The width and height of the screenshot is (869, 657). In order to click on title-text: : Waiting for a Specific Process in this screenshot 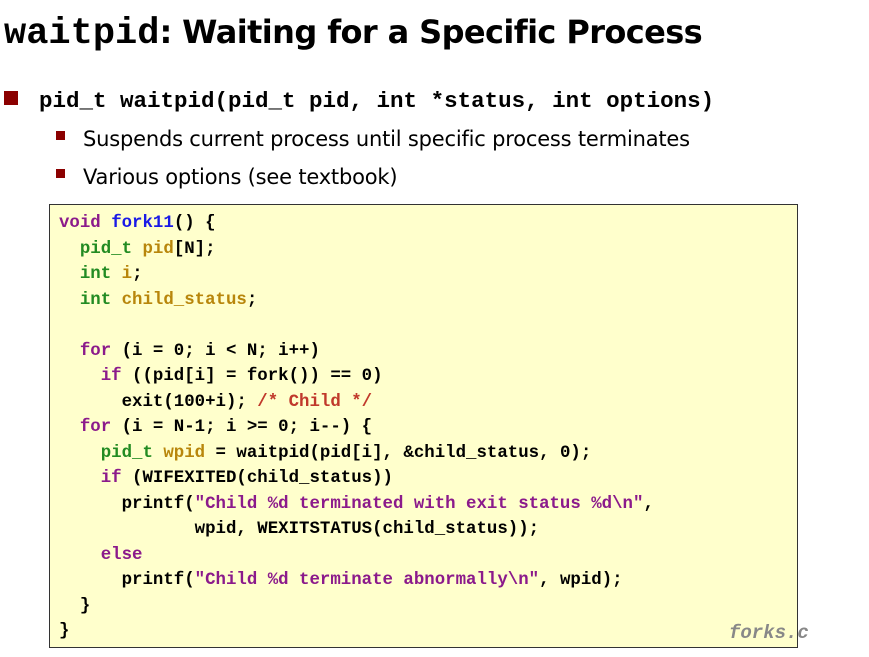, I will do `click(431, 32)`.